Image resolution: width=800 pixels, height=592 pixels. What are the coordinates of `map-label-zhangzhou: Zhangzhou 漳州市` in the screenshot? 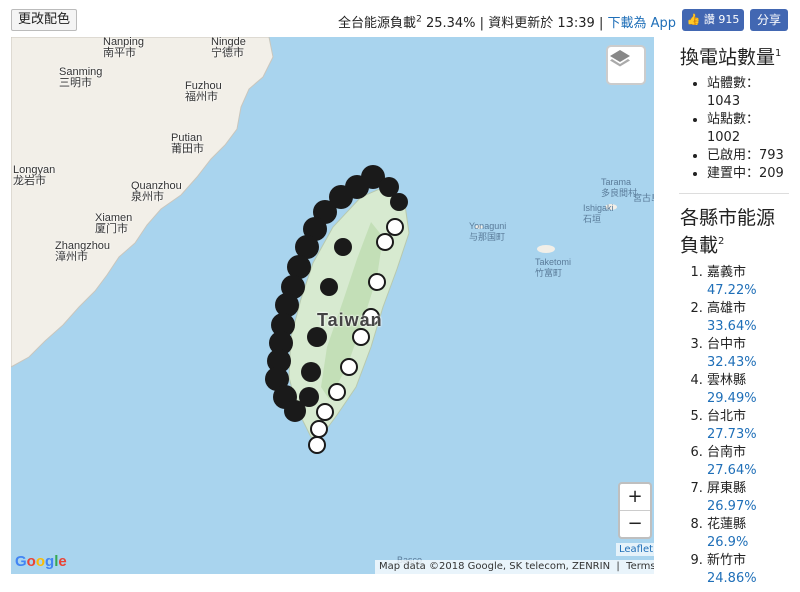 It's located at (83, 251).